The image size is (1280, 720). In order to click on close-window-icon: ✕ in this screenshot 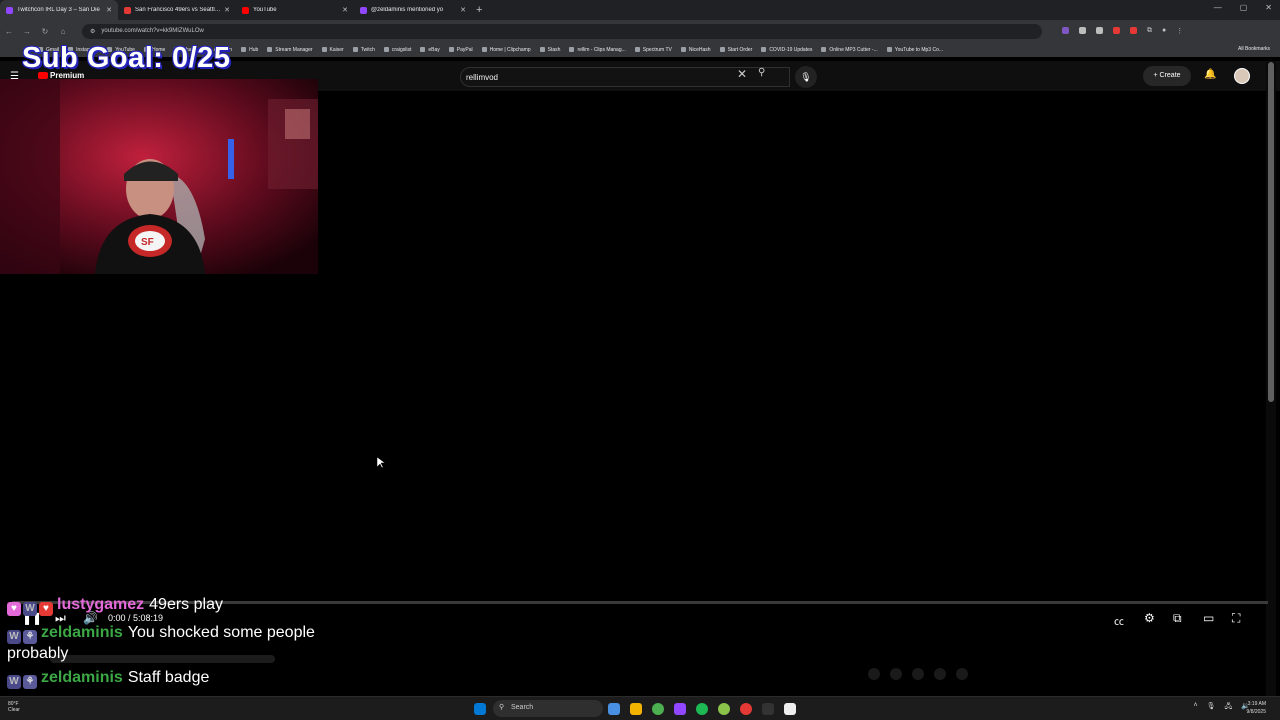, I will do `click(1268, 7)`.